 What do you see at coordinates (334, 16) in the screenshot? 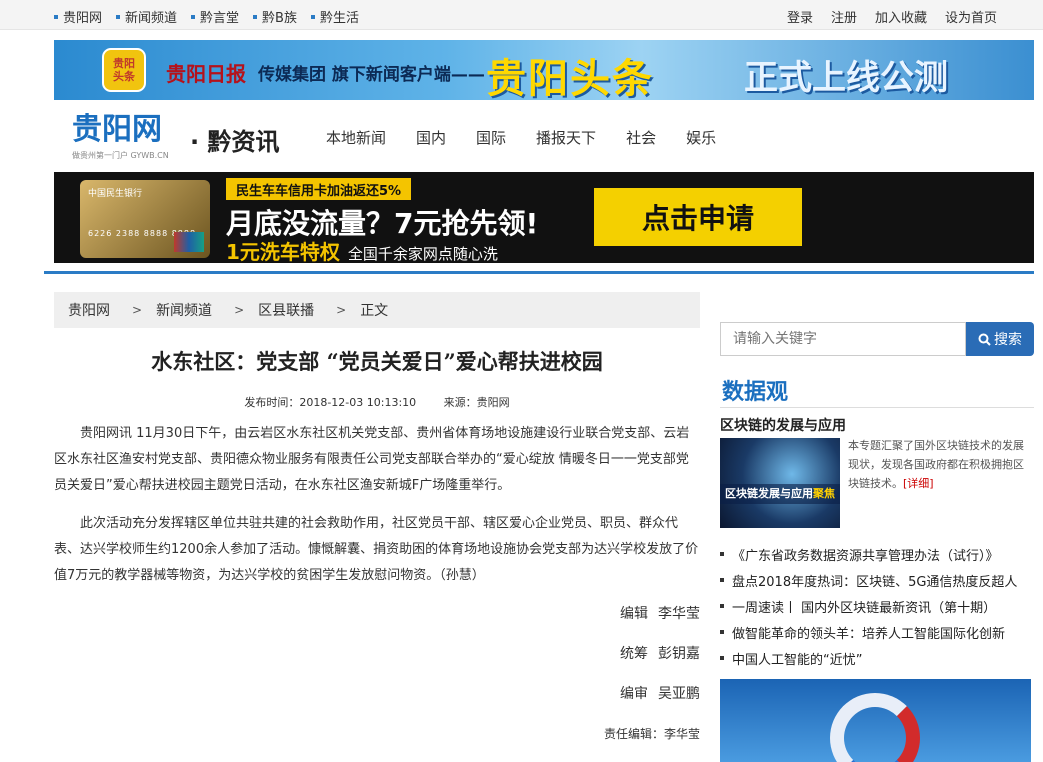
I see `top-link-qsh: 黔生活` at bounding box center [334, 16].